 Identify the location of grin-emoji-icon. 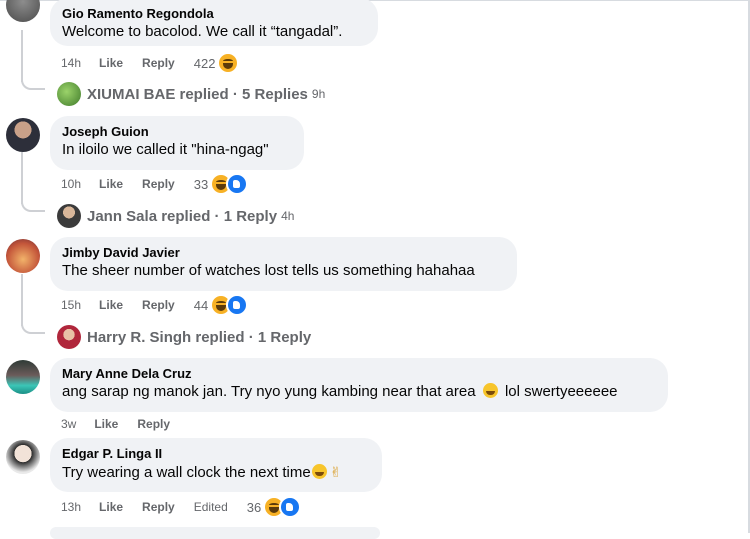
(319, 471).